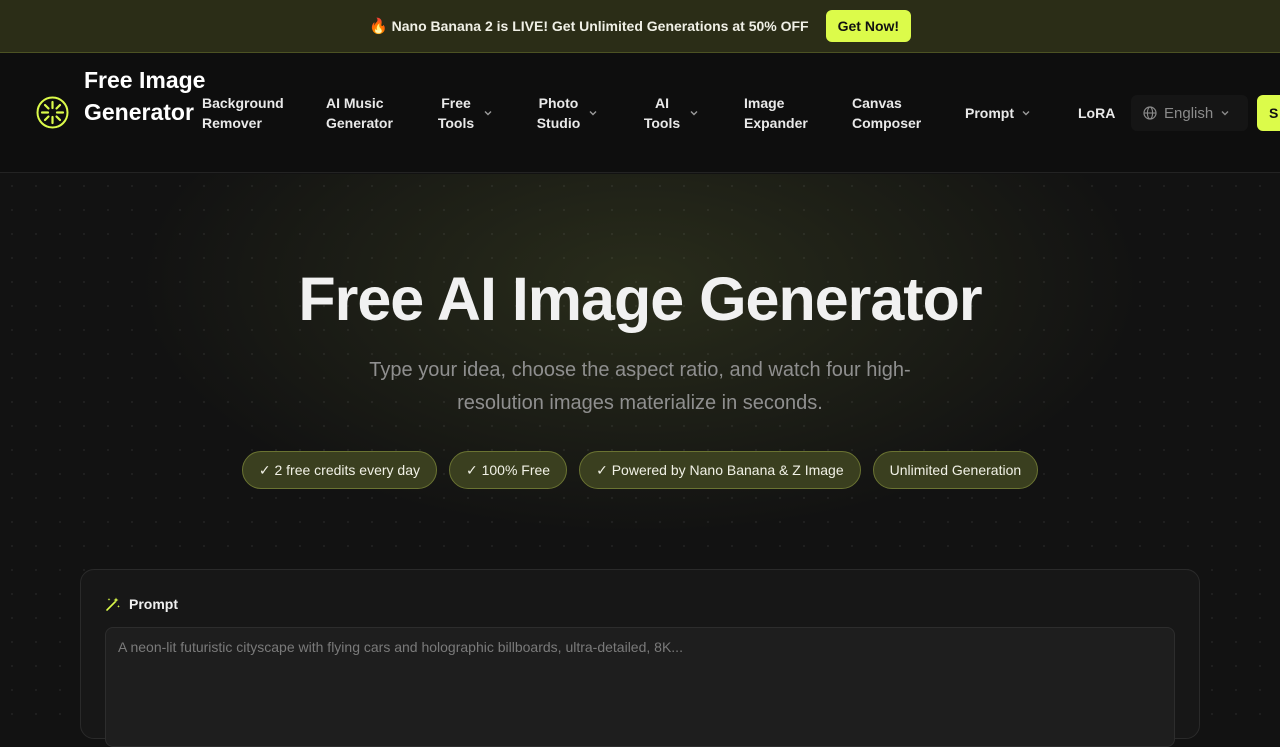 This screenshot has width=1280, height=747. I want to click on nav-item-label: AI Tools, so click(662, 113).